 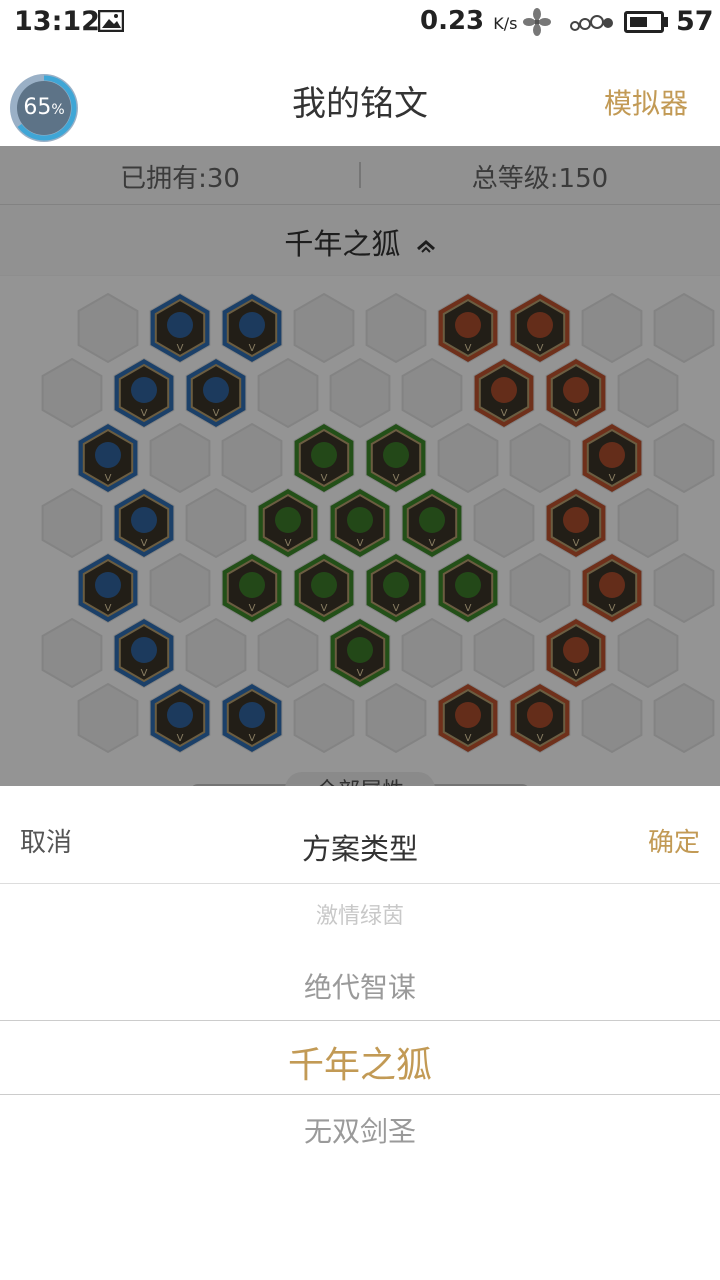 I want to click on network-speed: 0.23 K/s, so click(x=469, y=21).